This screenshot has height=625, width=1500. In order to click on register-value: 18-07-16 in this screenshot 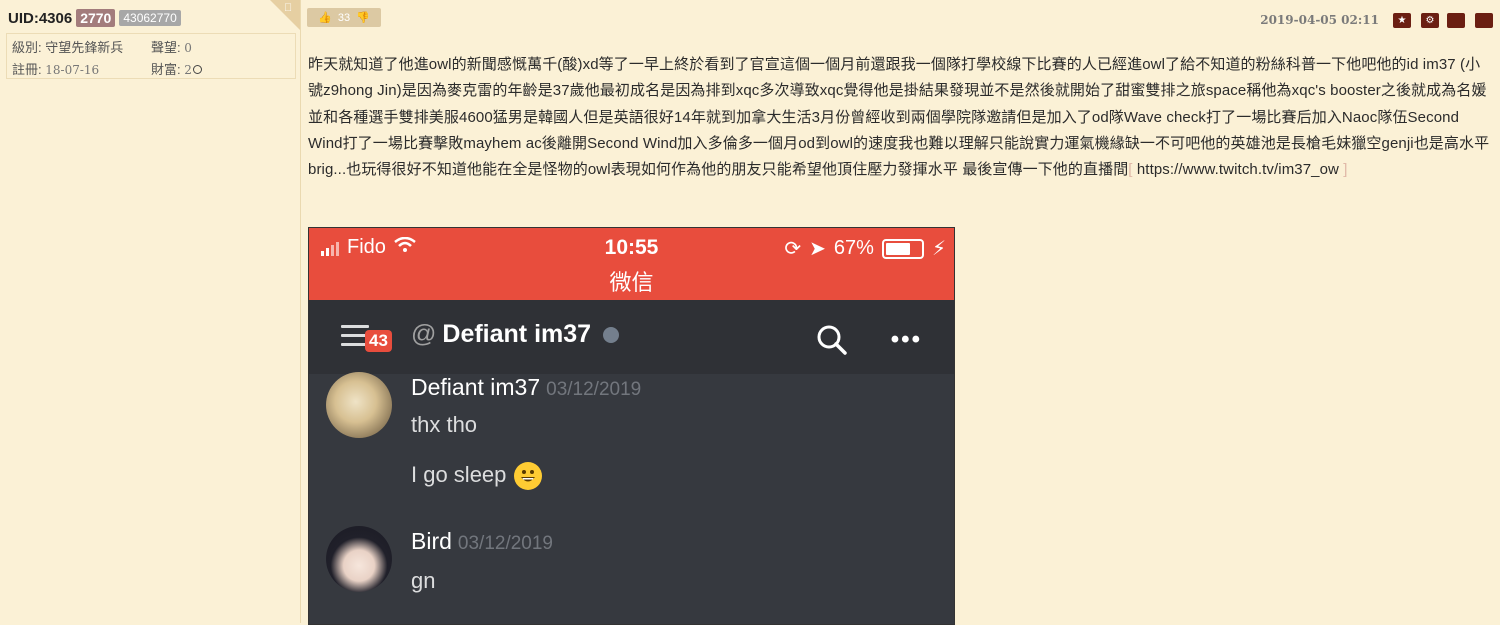, I will do `click(72, 70)`.